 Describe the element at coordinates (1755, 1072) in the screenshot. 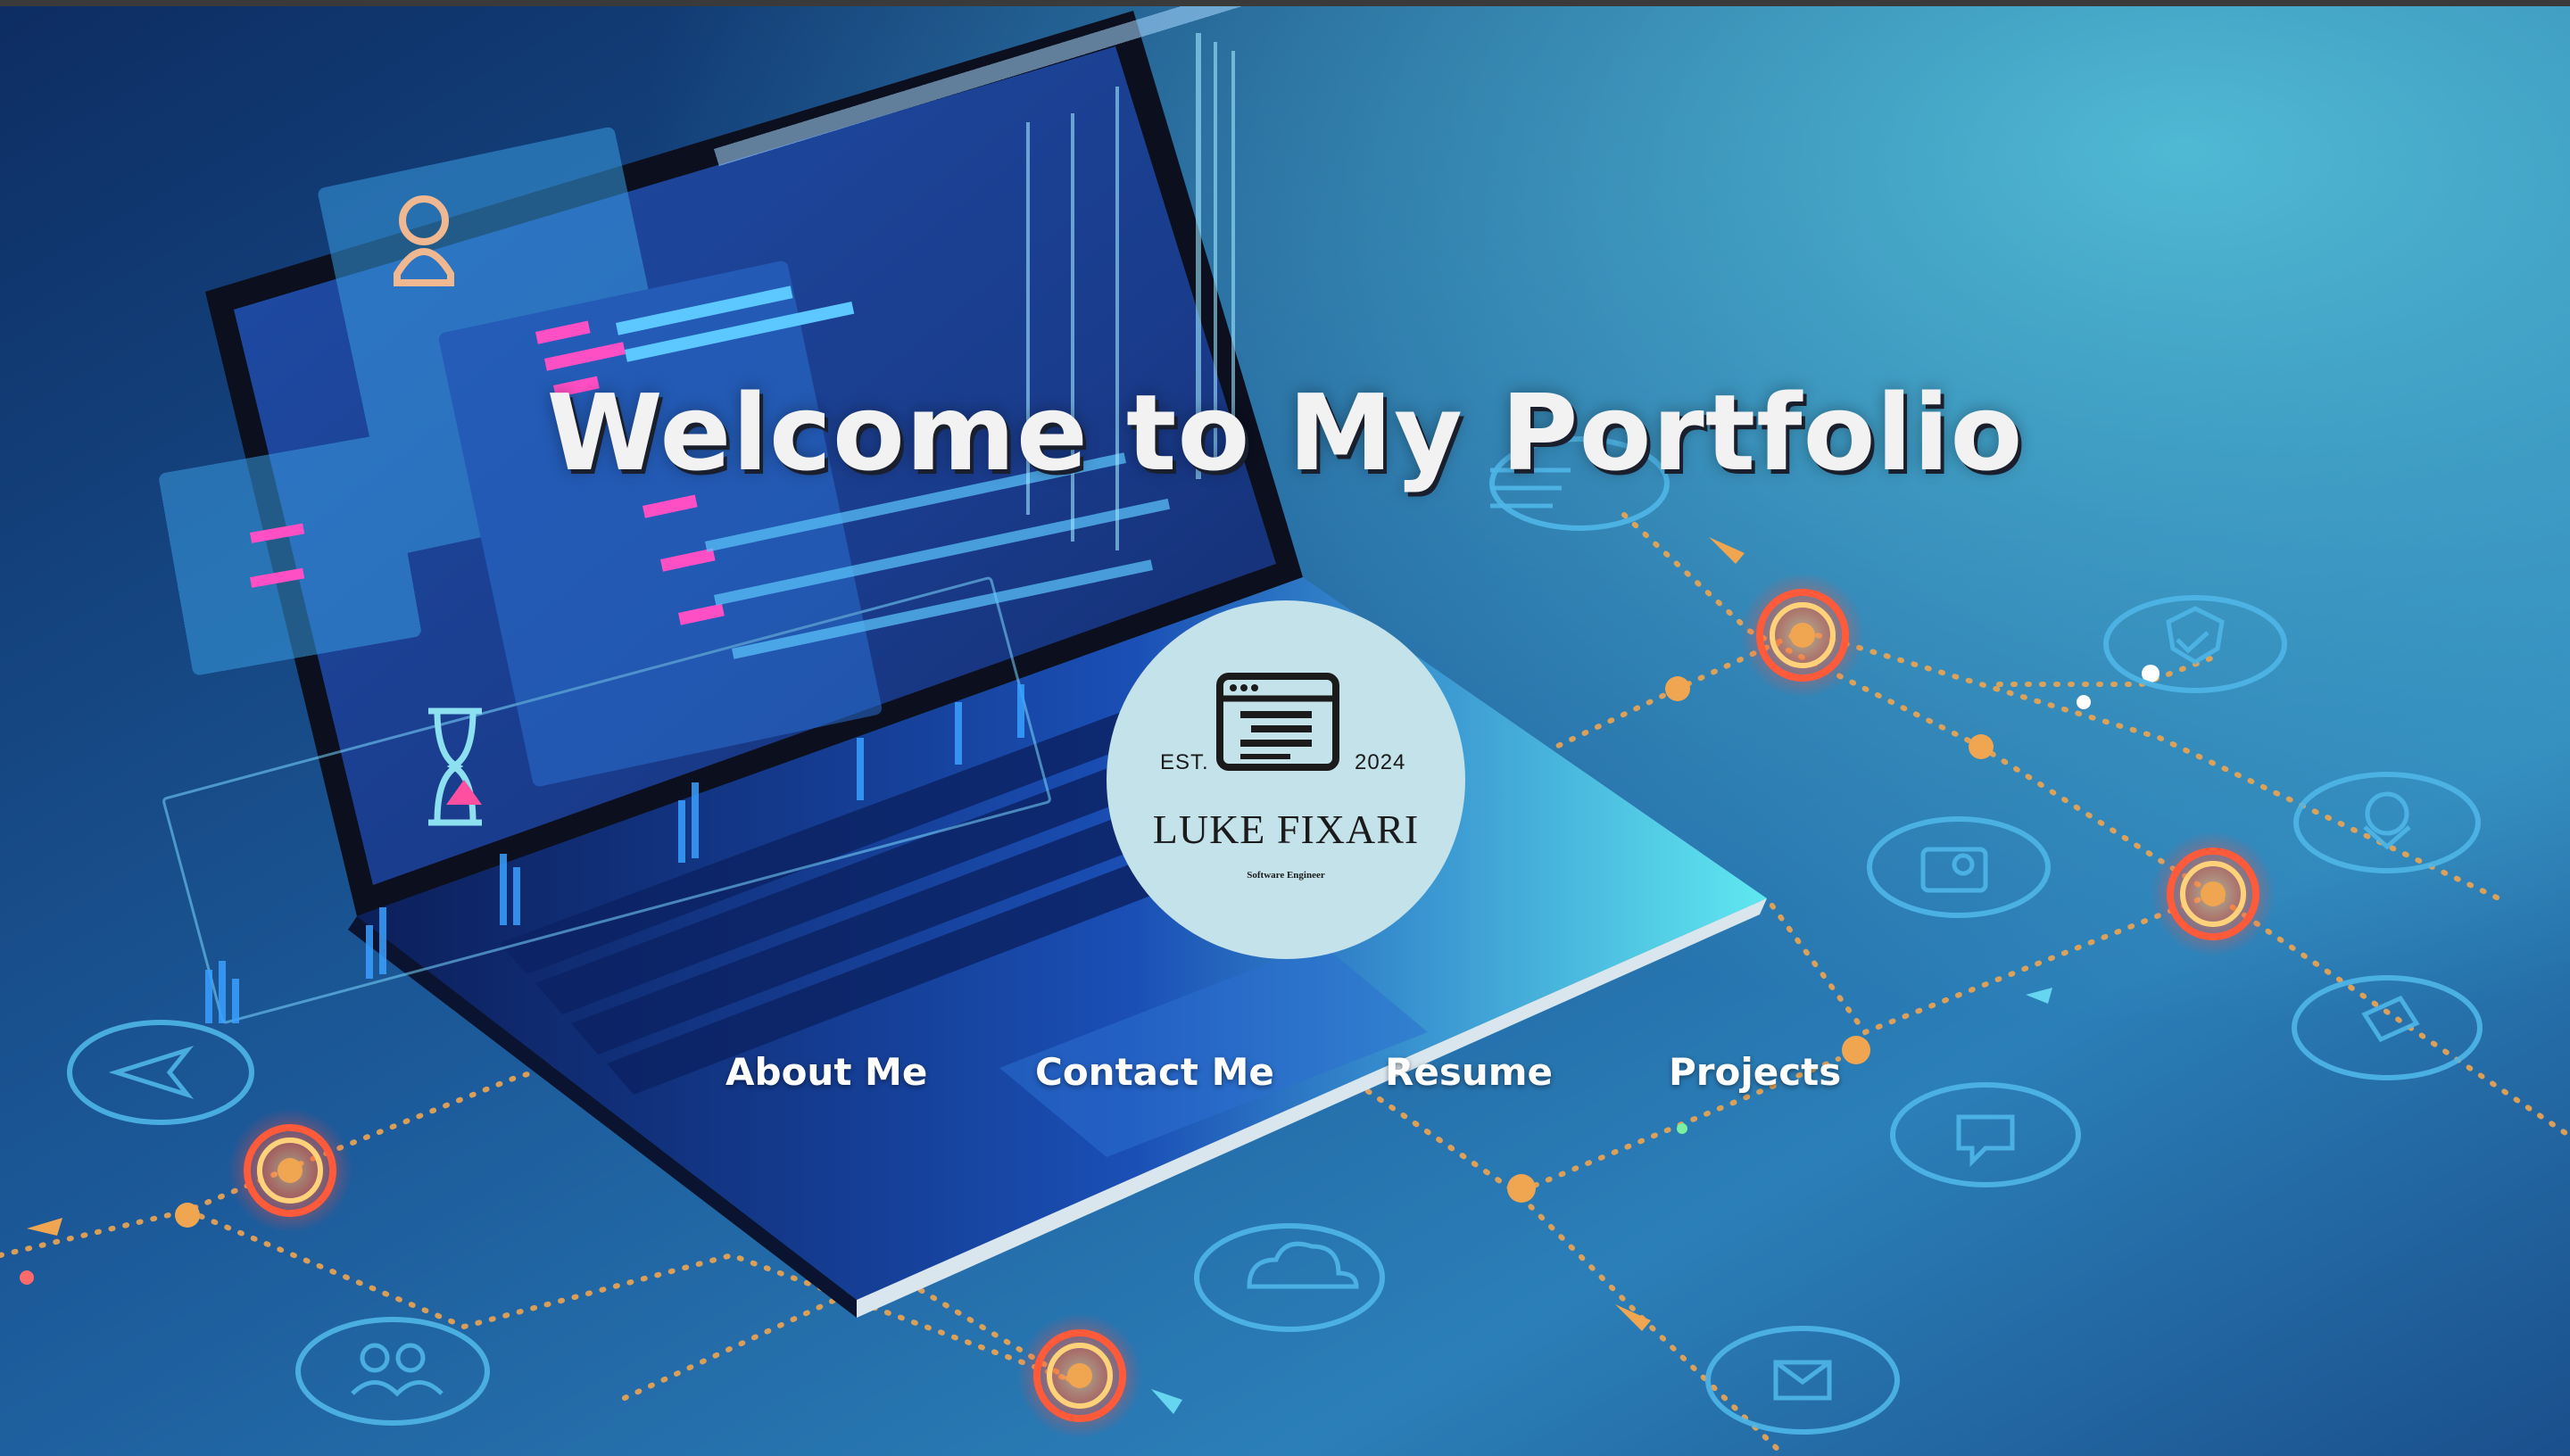

I see `nav-link-projects: Projects` at that location.